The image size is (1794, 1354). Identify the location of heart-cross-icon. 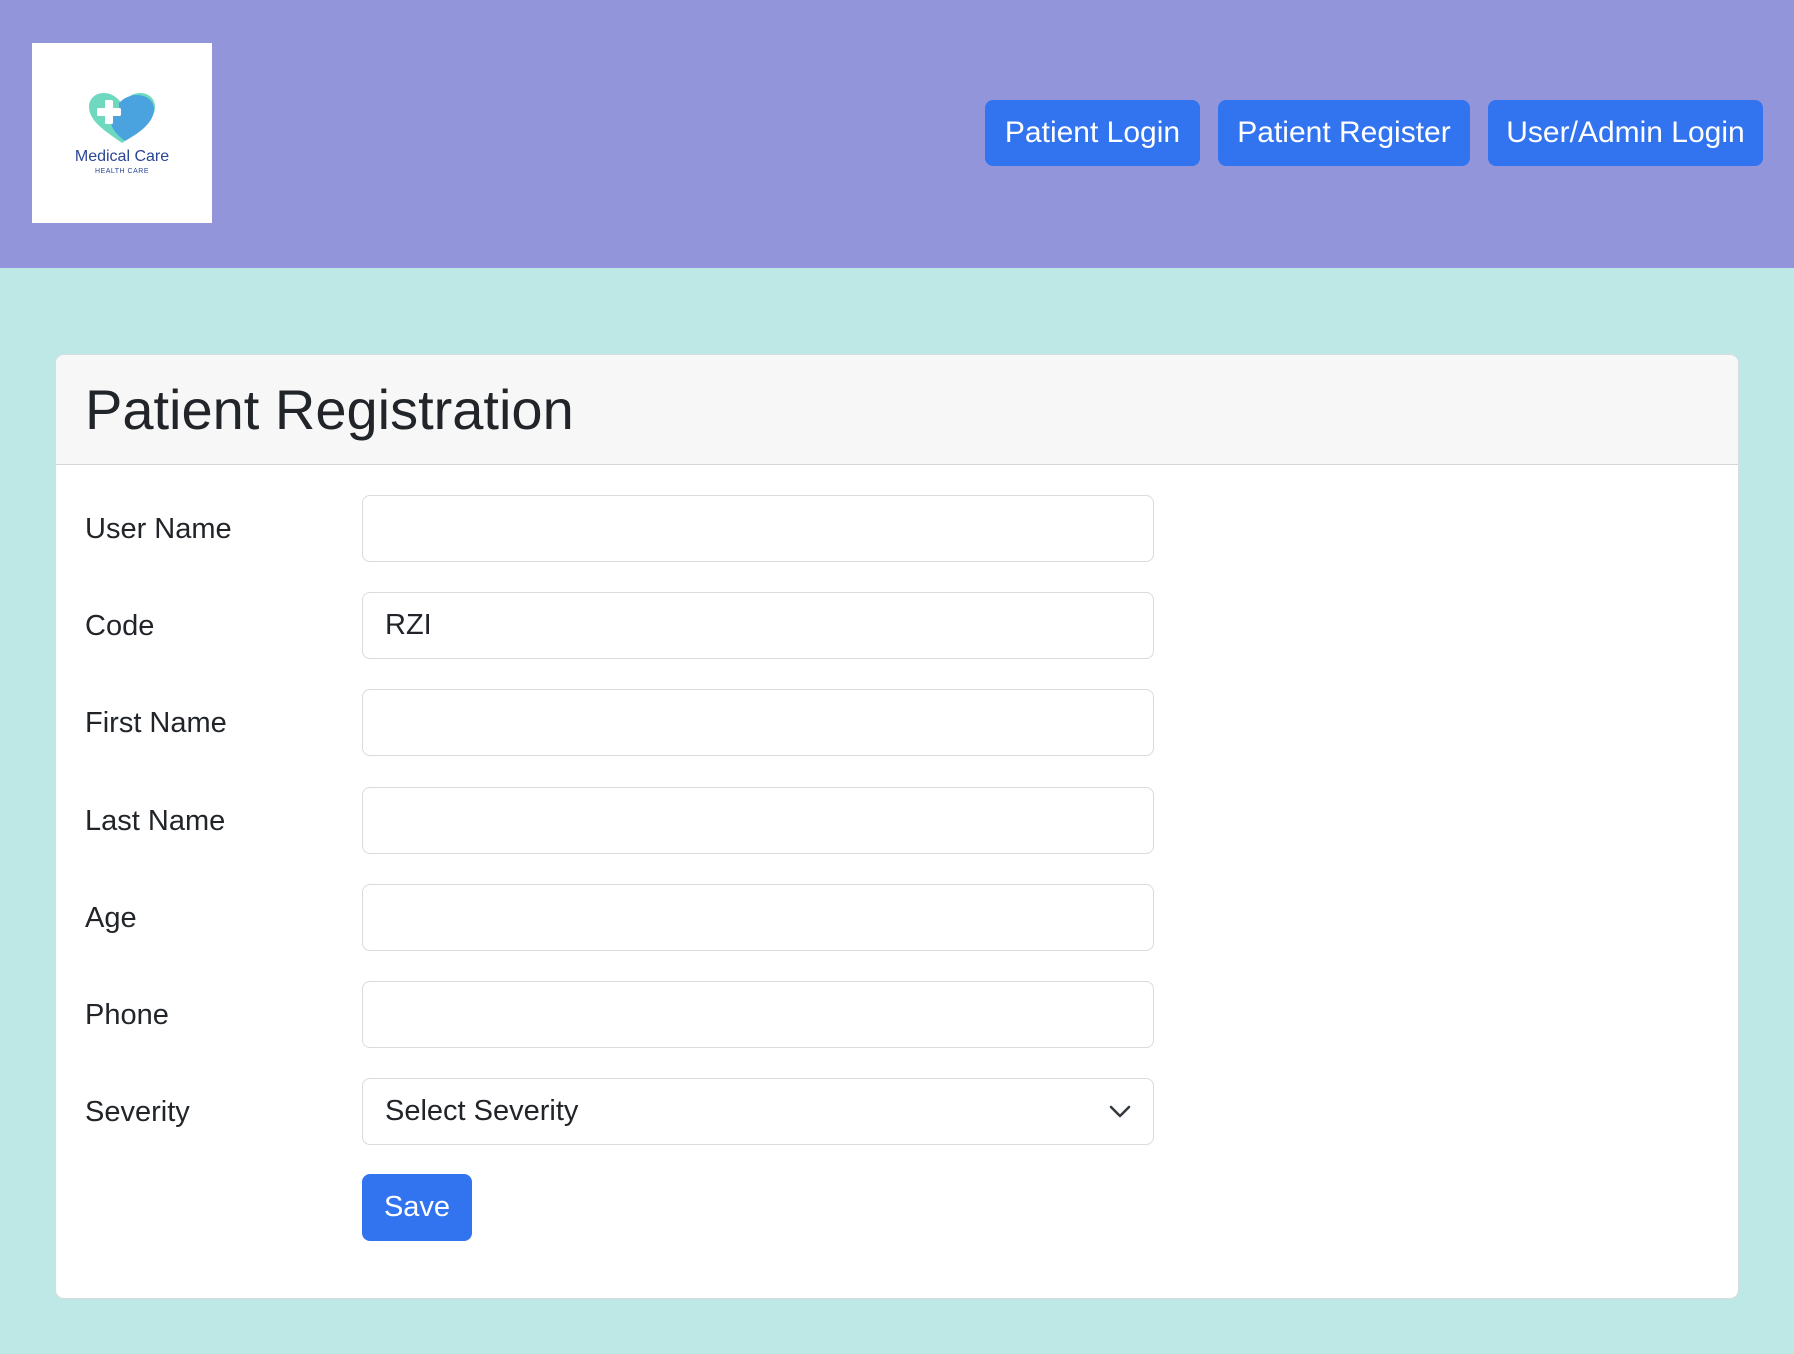
(122, 118).